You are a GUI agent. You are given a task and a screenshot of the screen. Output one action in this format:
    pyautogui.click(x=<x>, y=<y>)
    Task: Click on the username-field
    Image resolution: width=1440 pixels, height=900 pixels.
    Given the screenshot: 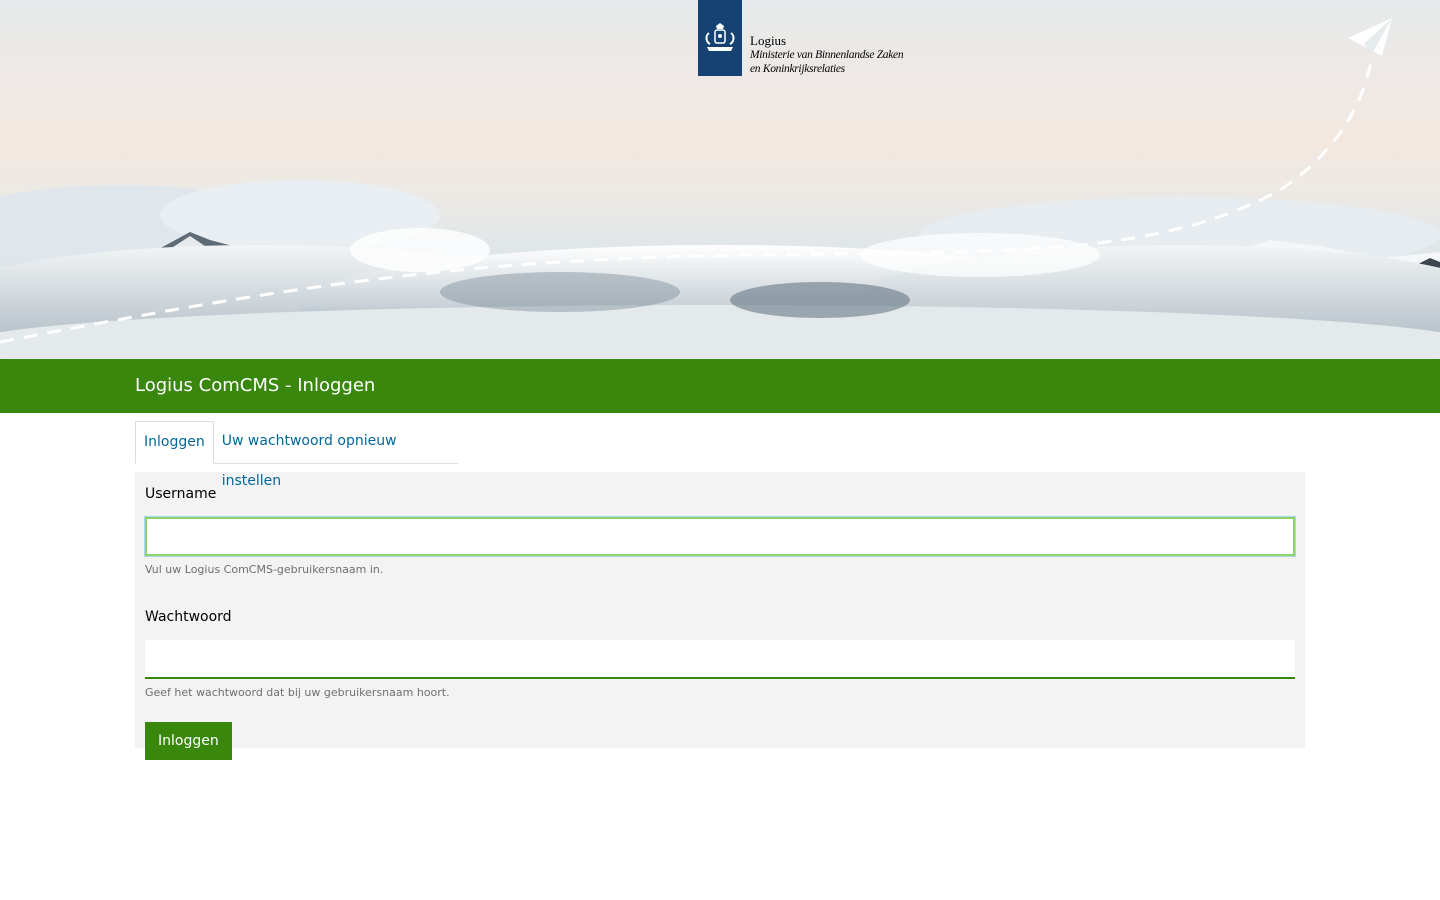 What is the action you would take?
    pyautogui.click(x=720, y=536)
    